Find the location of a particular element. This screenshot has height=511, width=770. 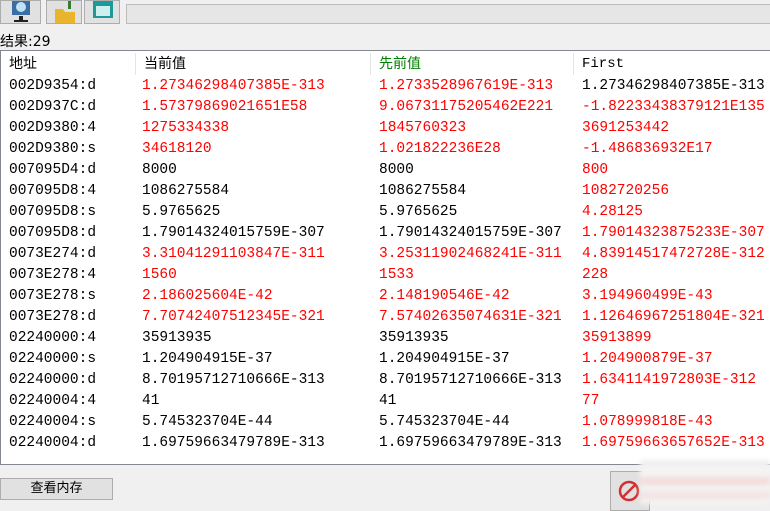

row-address-cell: 02240000:s is located at coordinates (52, 359).